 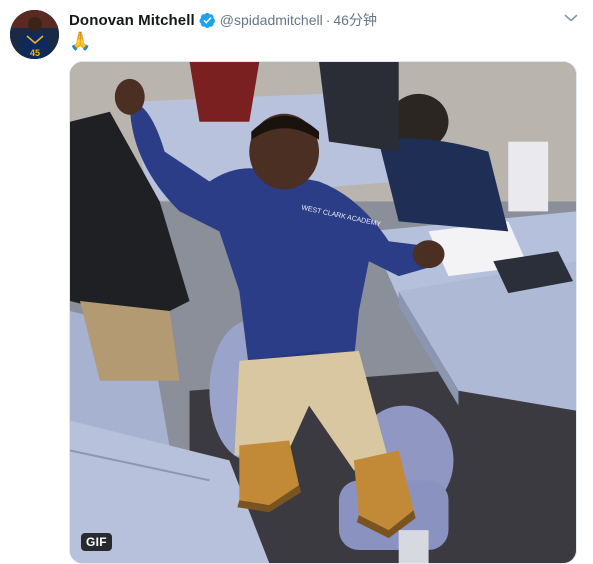 I want to click on tweet-text: 🙏, so click(x=80, y=41).